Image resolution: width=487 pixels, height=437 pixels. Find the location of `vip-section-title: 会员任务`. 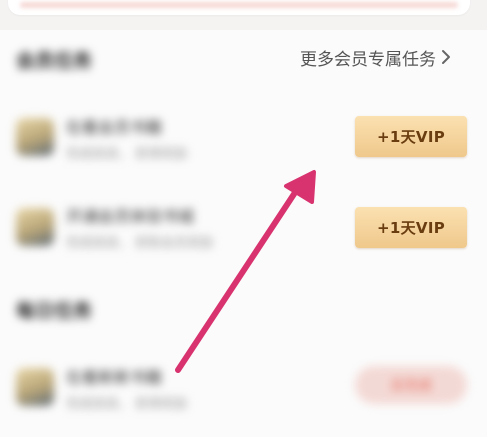

vip-section-title: 会员任务 is located at coordinates (54, 61).